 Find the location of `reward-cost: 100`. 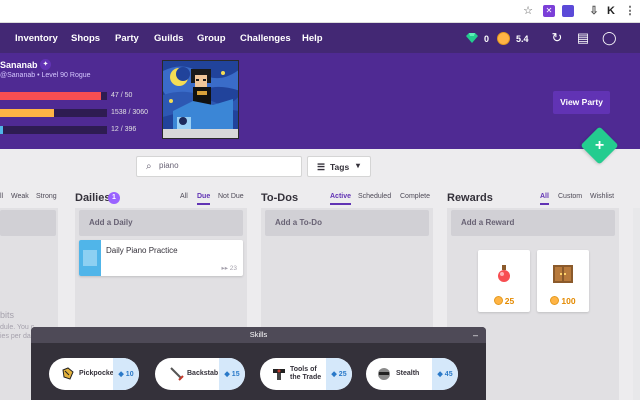

reward-cost: 100 is located at coordinates (563, 301).